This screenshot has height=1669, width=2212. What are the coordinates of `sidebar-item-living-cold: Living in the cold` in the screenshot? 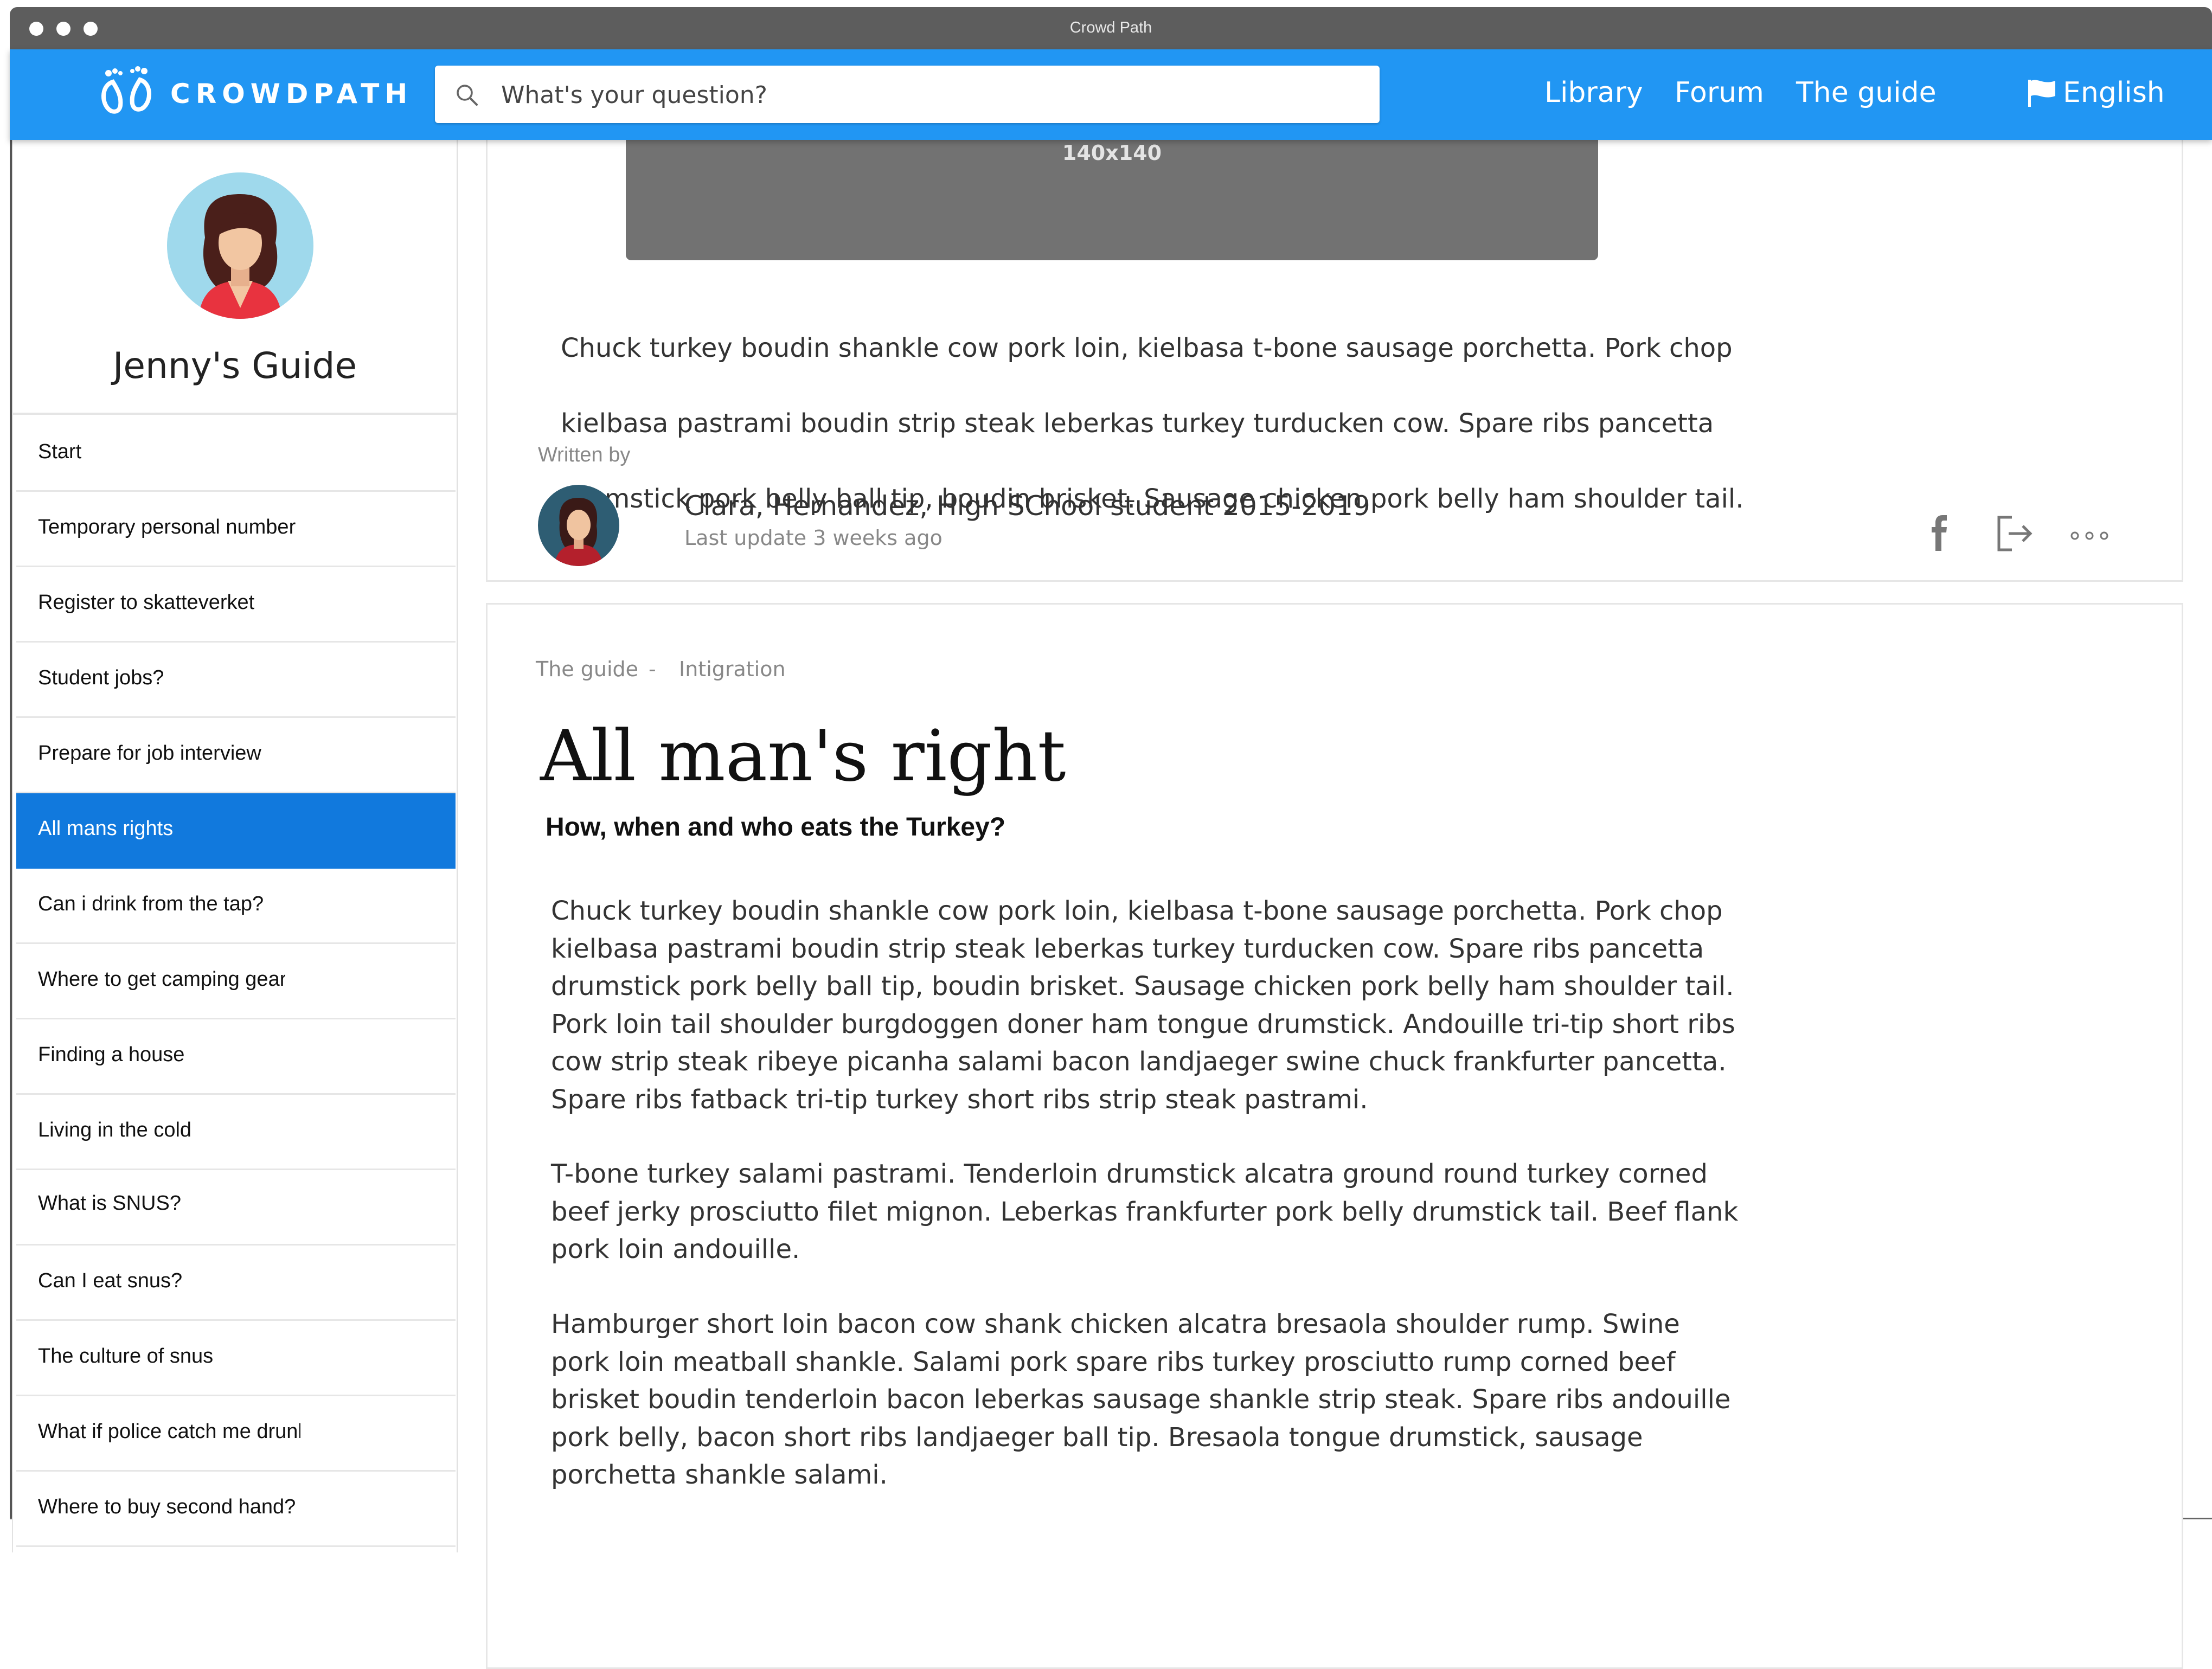 It's located at (236, 1133).